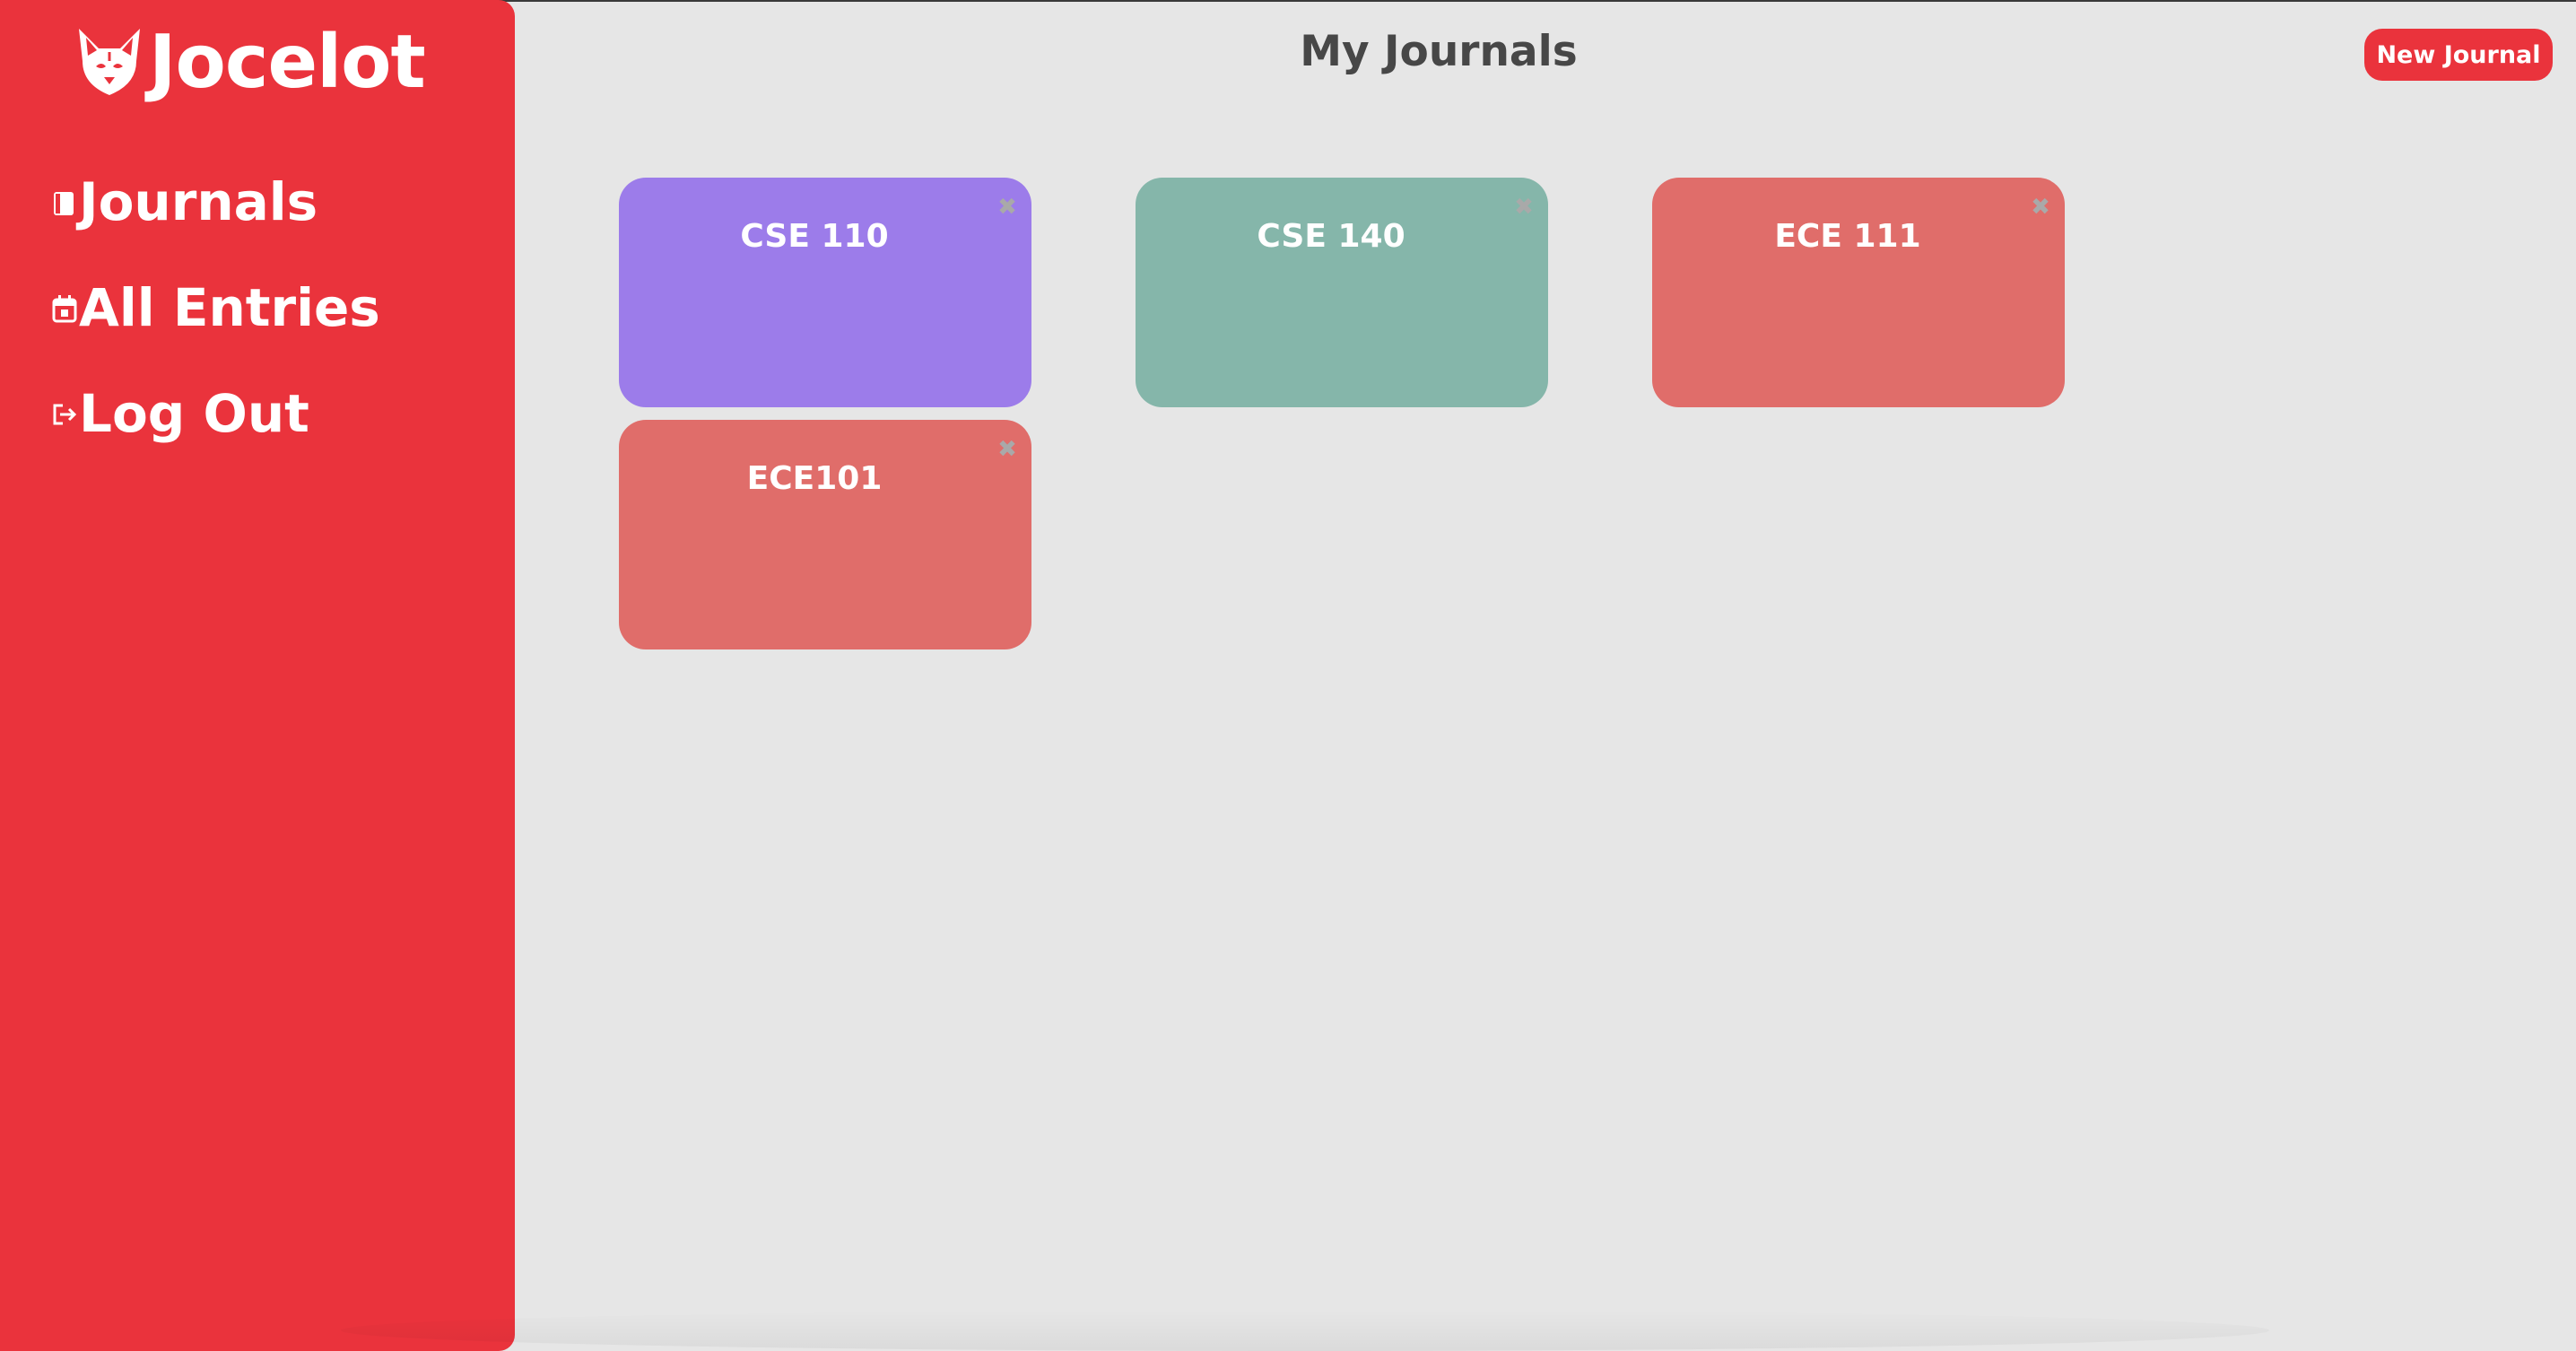  What do you see at coordinates (64, 203) in the screenshot?
I see `journal-icon` at bounding box center [64, 203].